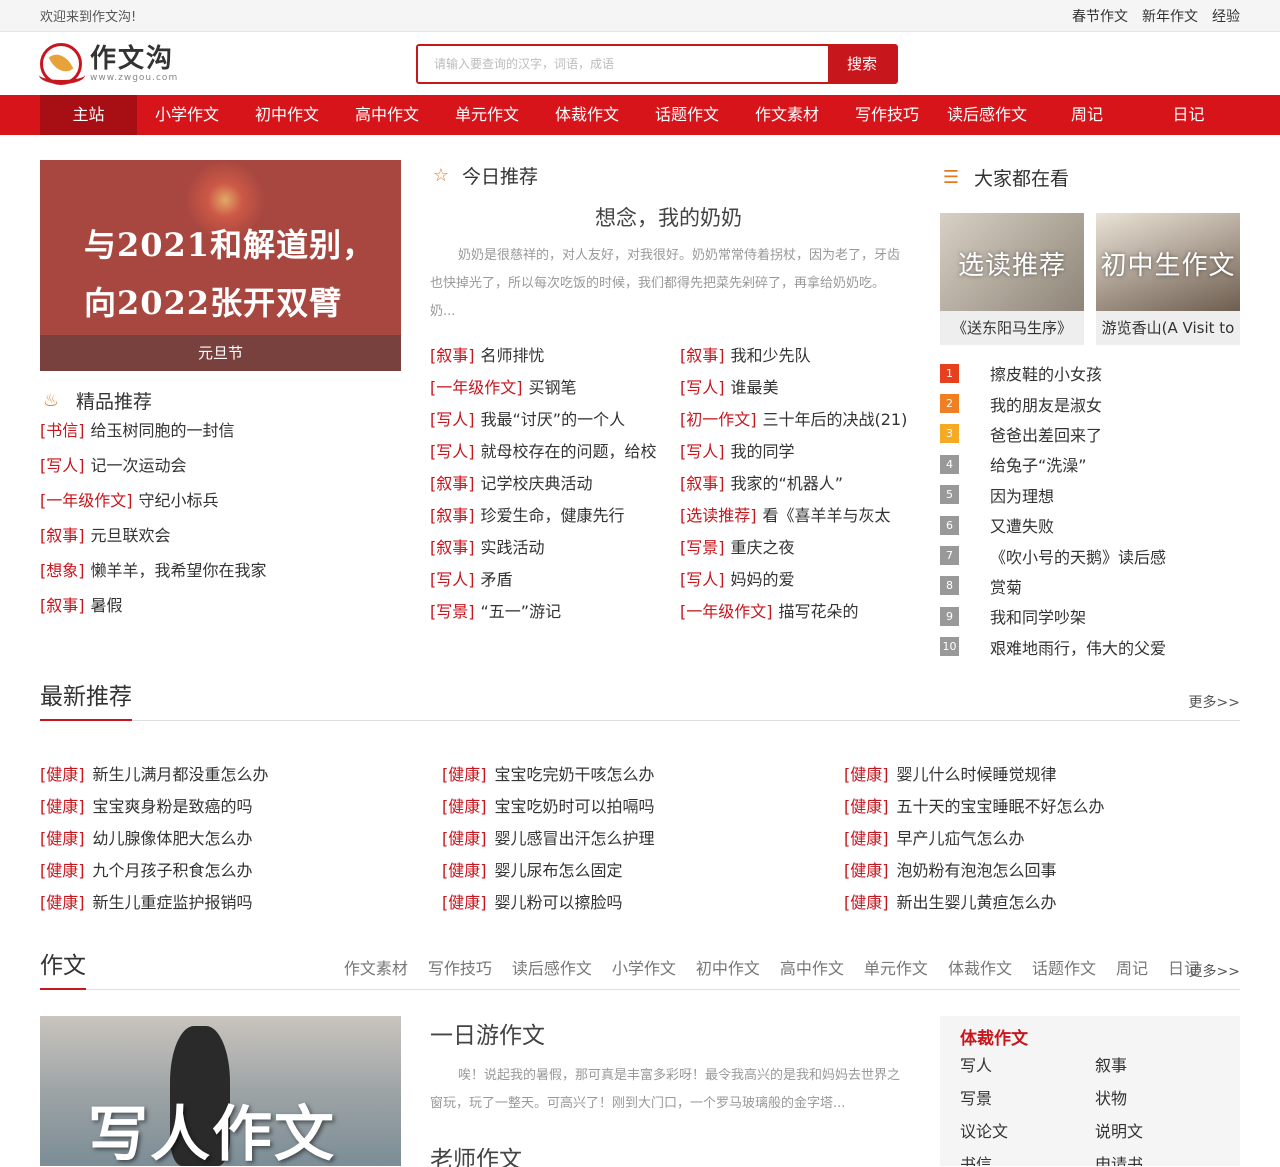 Image resolution: width=1280 pixels, height=1167 pixels. What do you see at coordinates (793, 390) in the screenshot?
I see `list-item: [写人] 谁最美` at bounding box center [793, 390].